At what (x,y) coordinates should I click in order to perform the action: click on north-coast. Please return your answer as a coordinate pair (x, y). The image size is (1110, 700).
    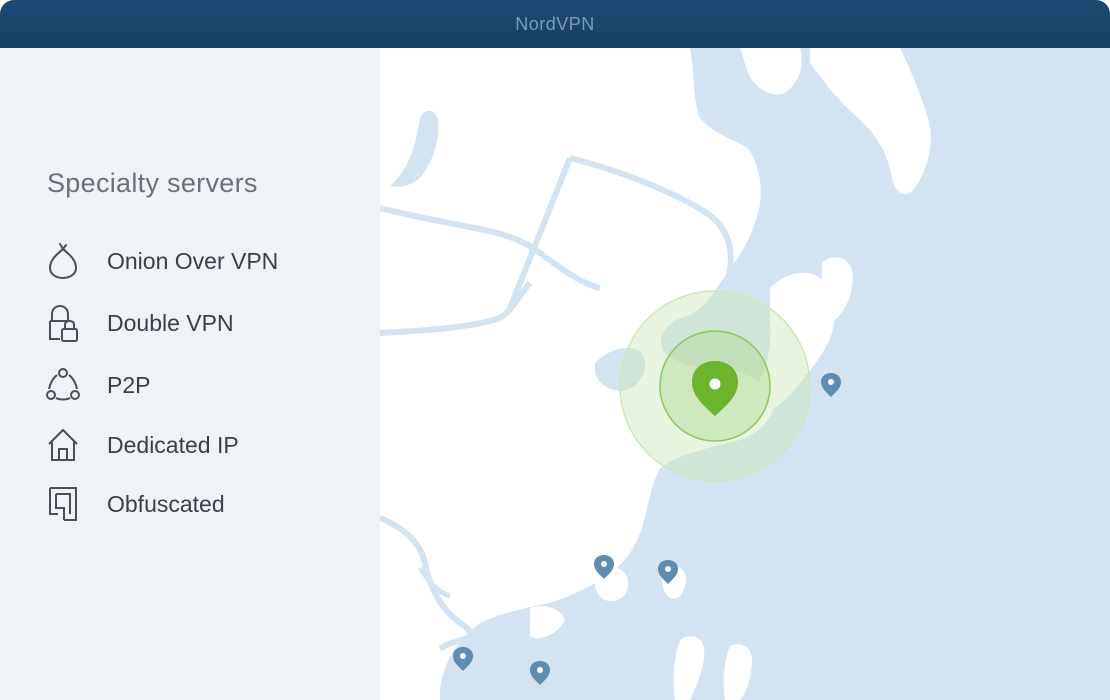
    Looking at the image, I should click on (870, 121).